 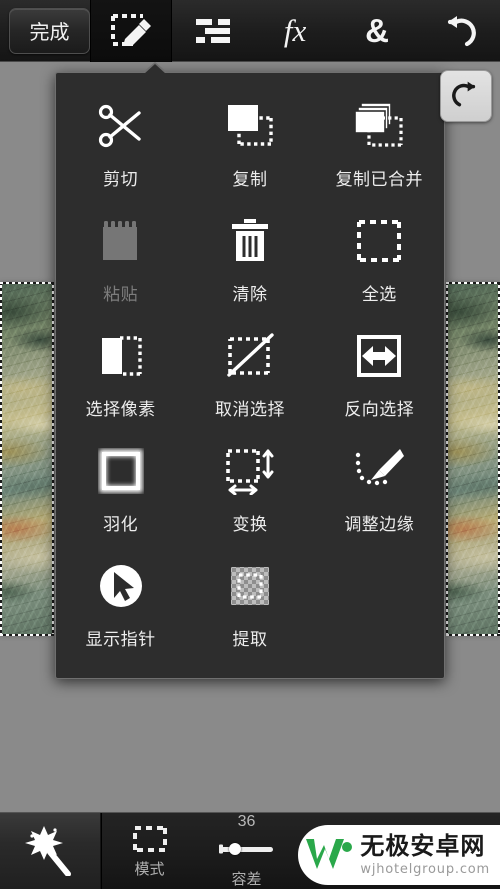 I want to click on watermark-title: 无极安卓网, so click(x=423, y=846).